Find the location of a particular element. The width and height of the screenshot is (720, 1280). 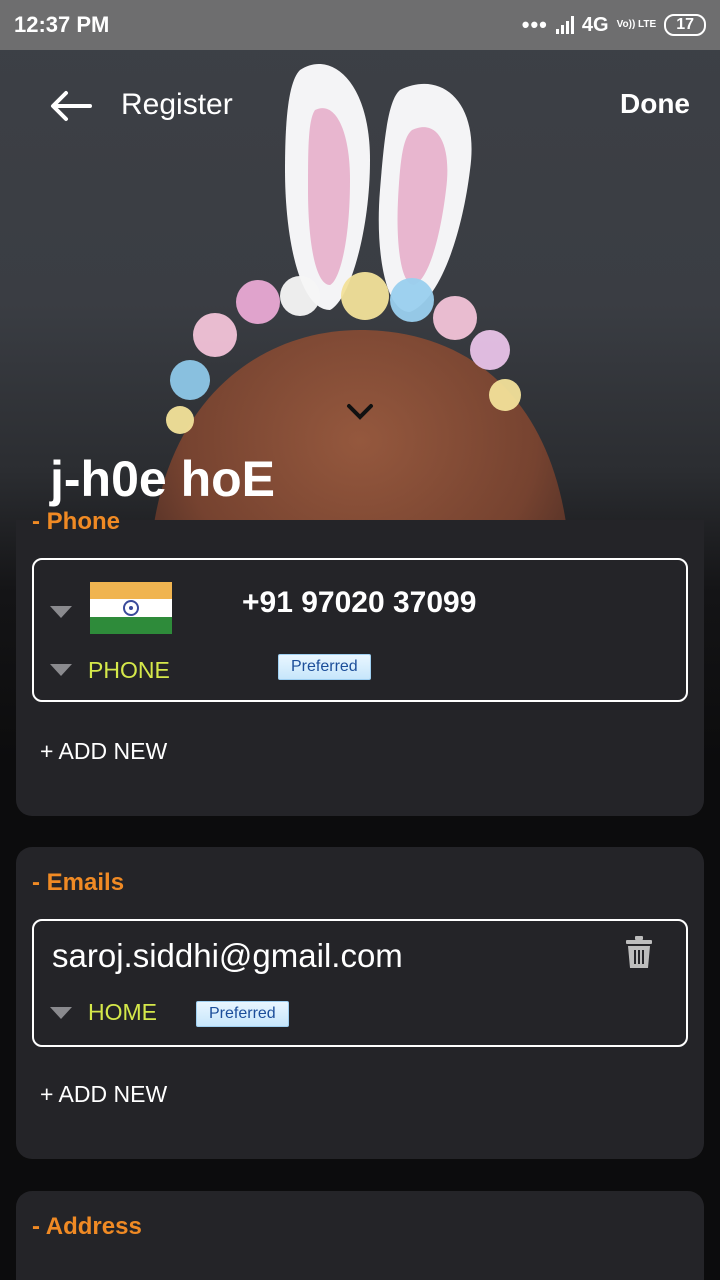

battery-icon: 17 is located at coordinates (685, 25).